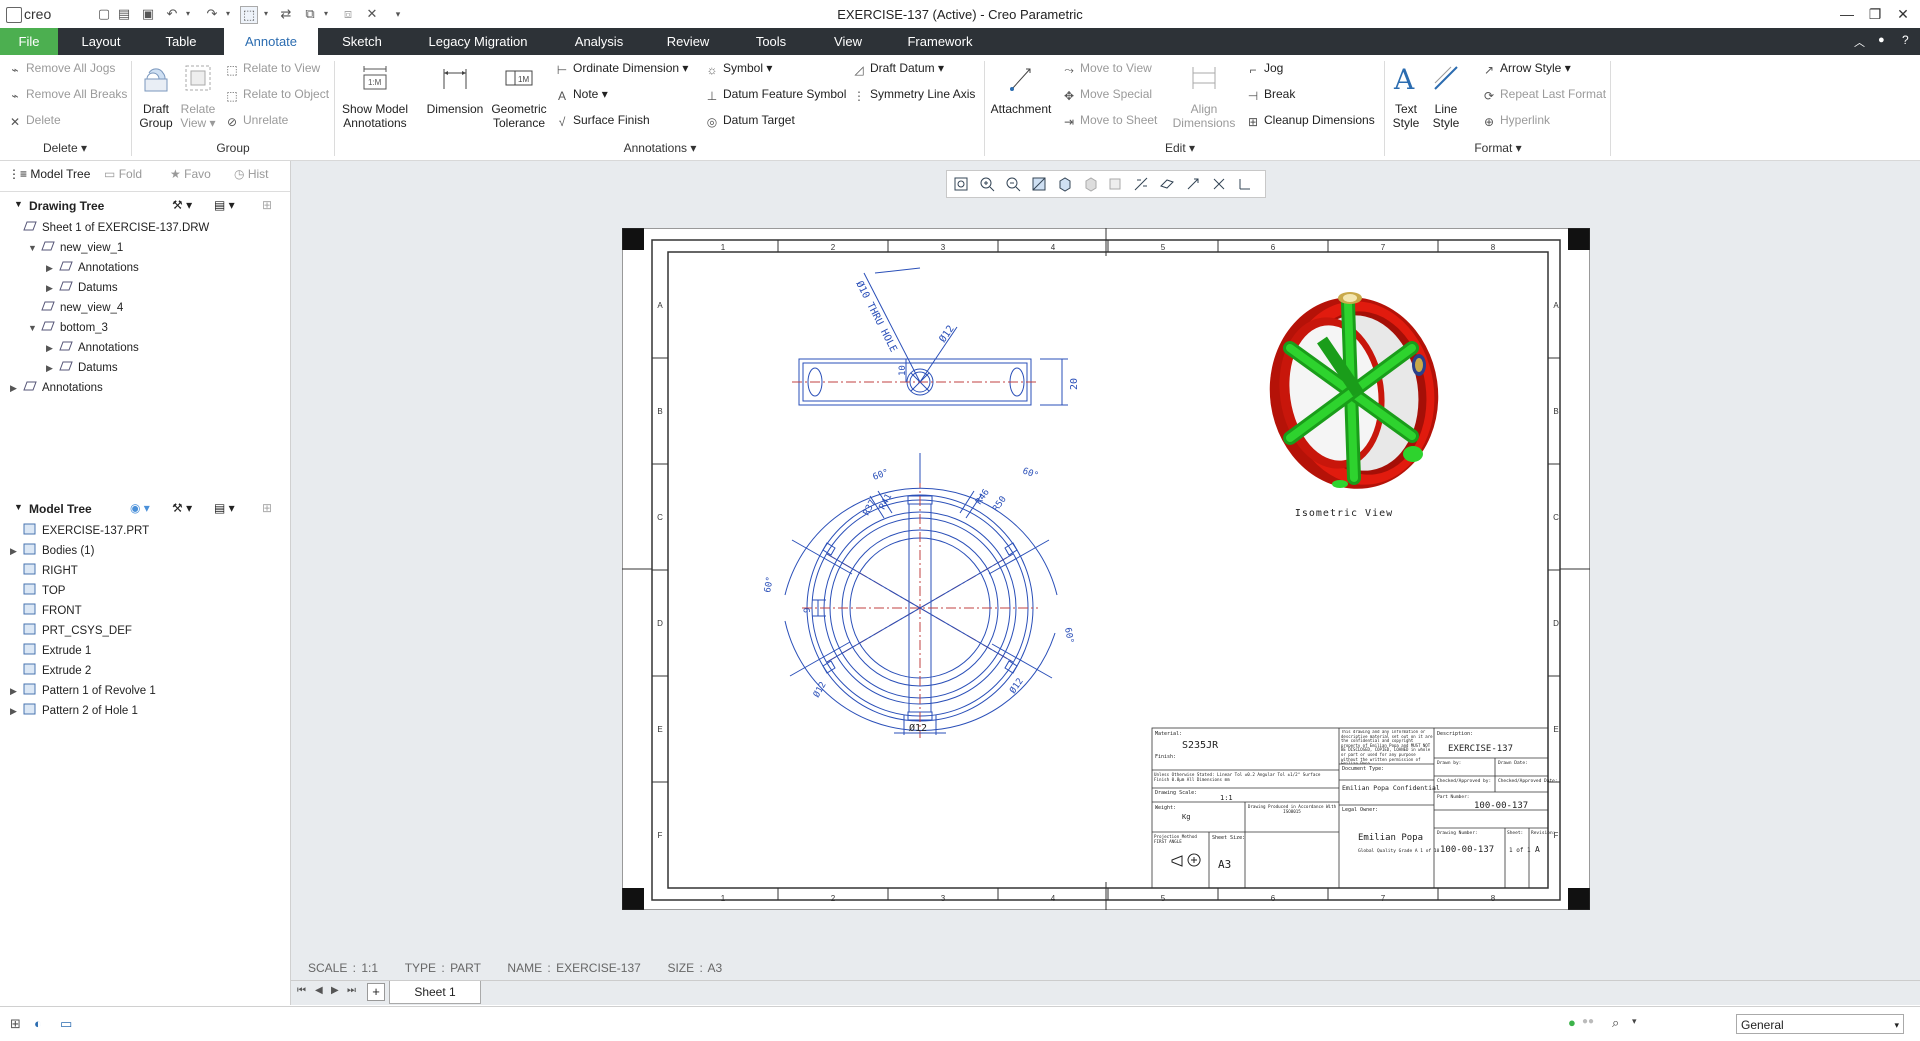 Image resolution: width=1920 pixels, height=1041 pixels. What do you see at coordinates (930, 336) in the screenshot?
I see `top-view` at bounding box center [930, 336].